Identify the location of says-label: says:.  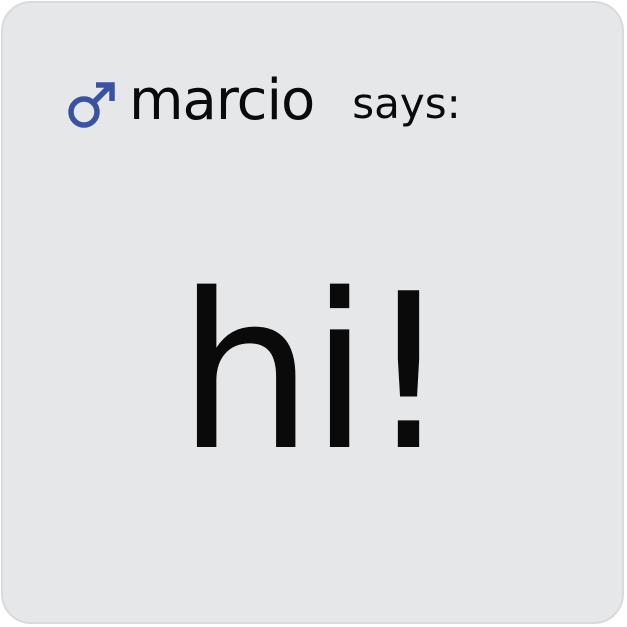
(406, 103).